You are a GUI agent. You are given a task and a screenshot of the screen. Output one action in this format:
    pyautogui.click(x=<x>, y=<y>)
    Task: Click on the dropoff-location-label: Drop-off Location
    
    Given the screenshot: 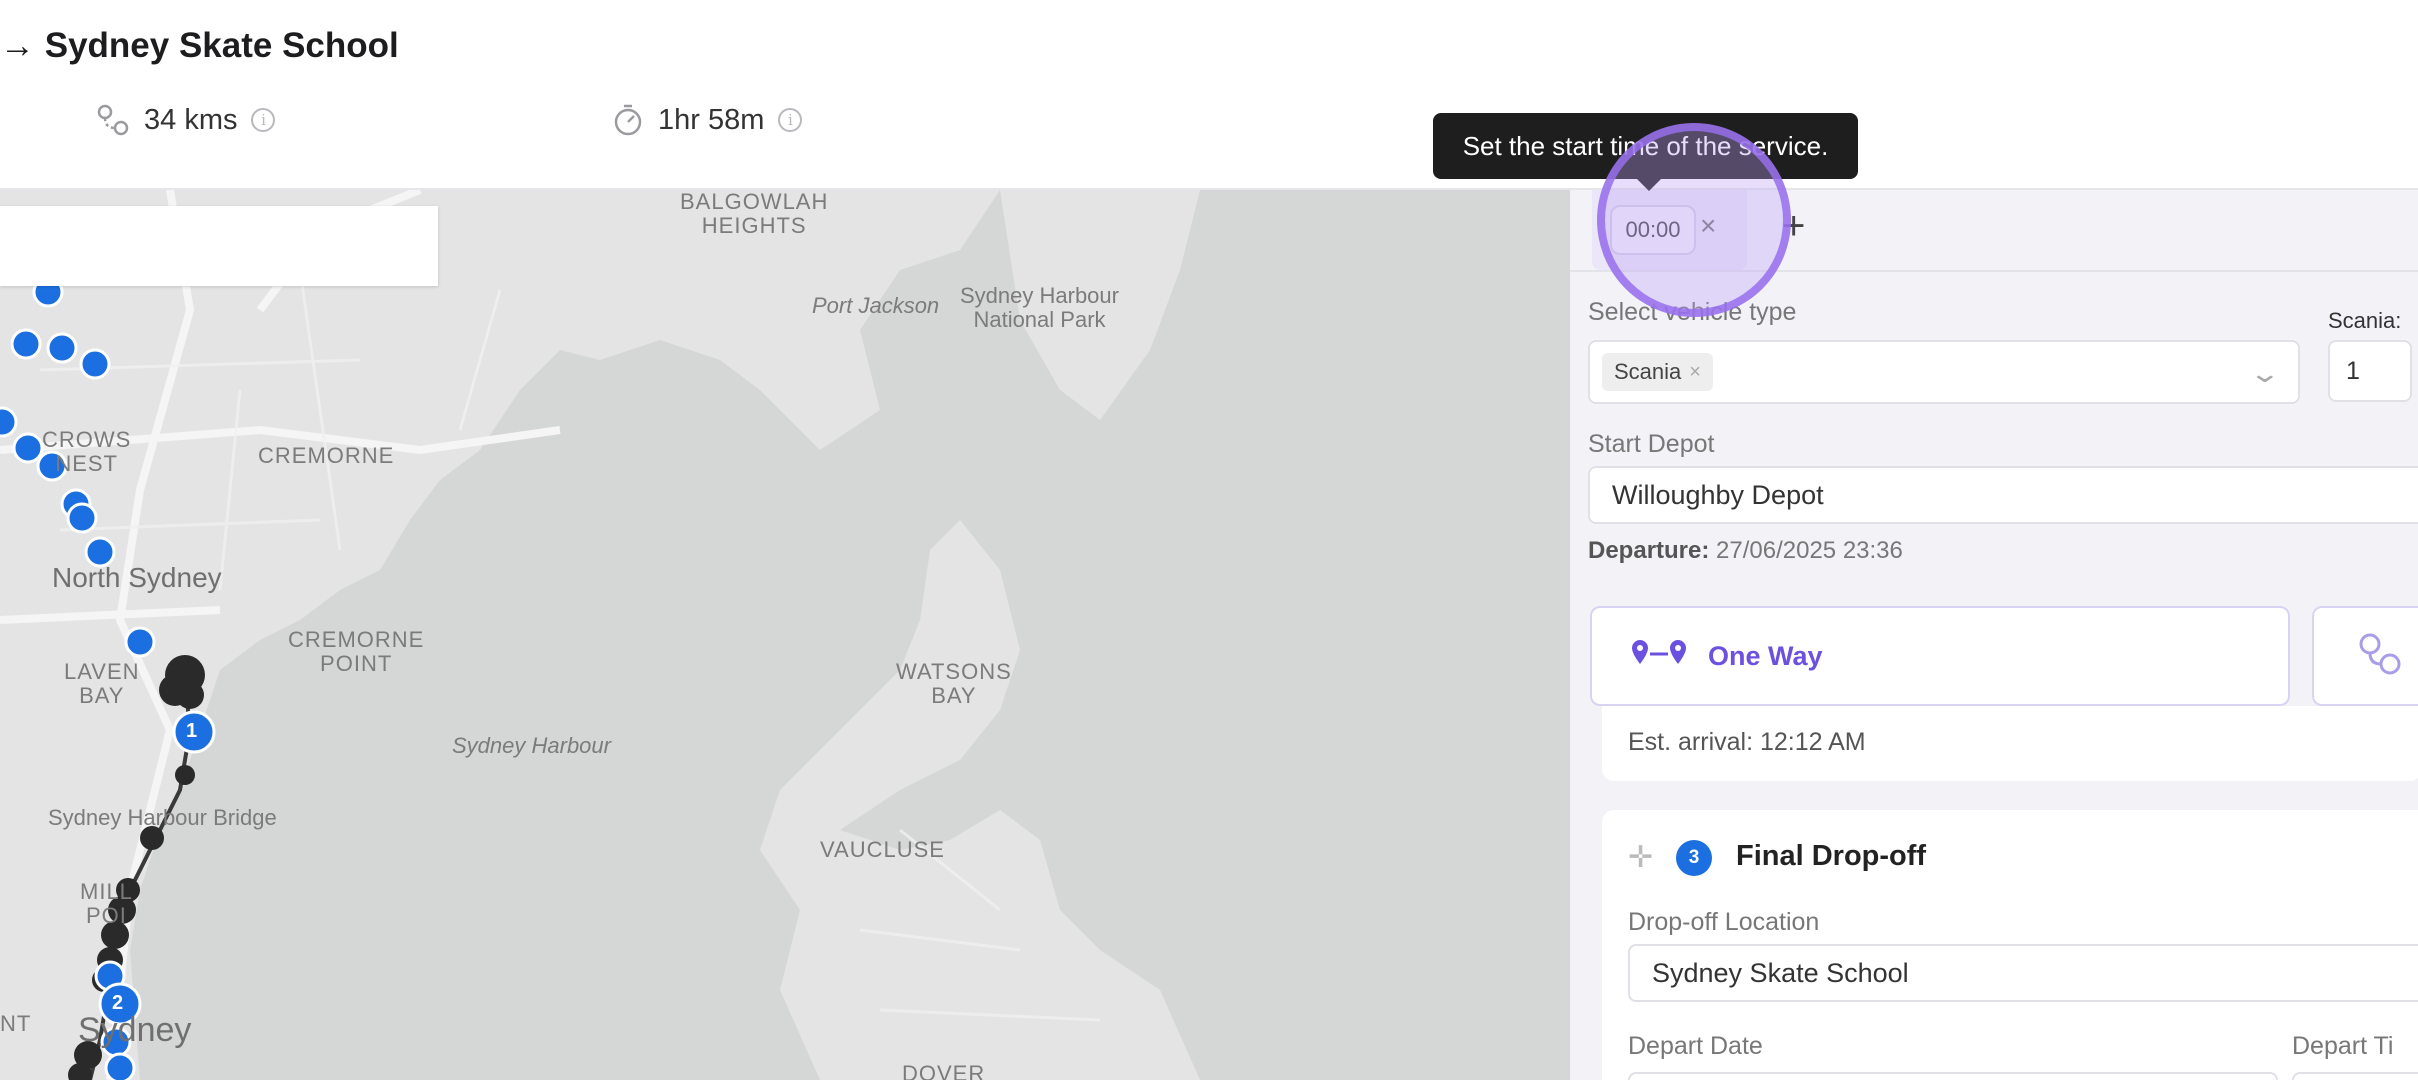 What is the action you would take?
    pyautogui.click(x=1724, y=922)
    